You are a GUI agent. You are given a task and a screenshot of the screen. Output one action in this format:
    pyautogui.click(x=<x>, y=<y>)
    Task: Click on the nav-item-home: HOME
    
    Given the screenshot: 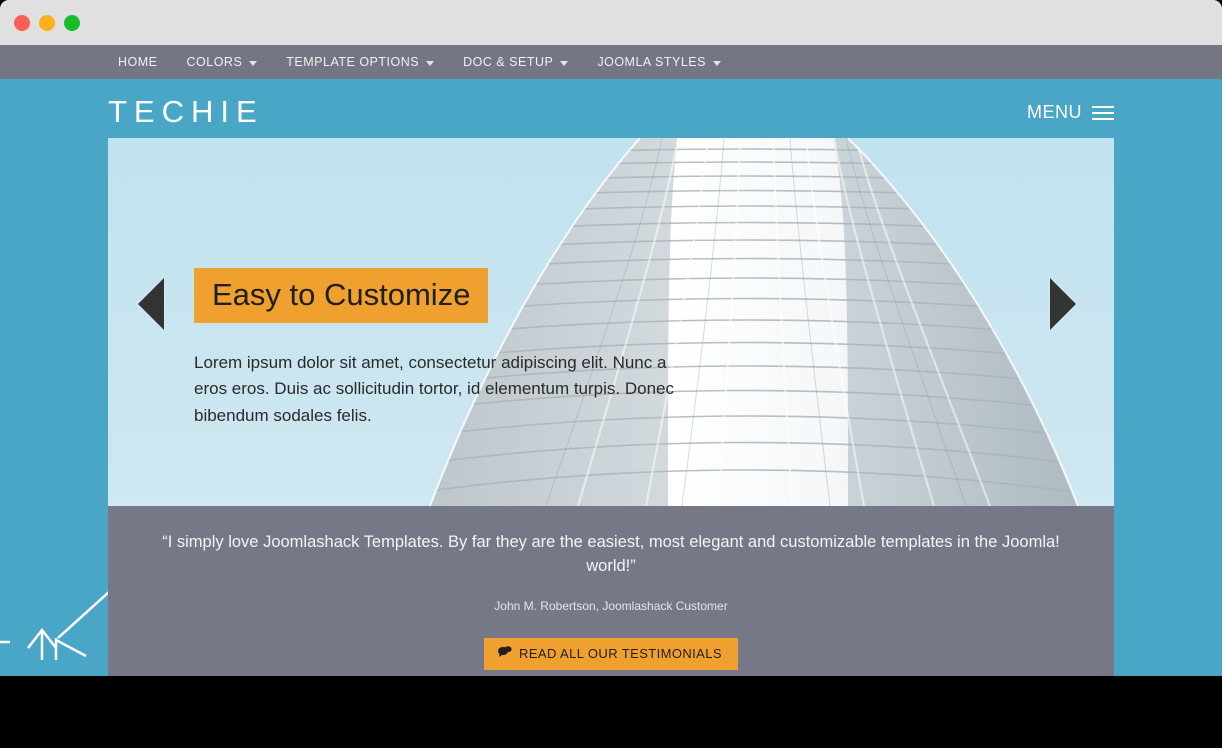 What is the action you would take?
    pyautogui.click(x=138, y=62)
    